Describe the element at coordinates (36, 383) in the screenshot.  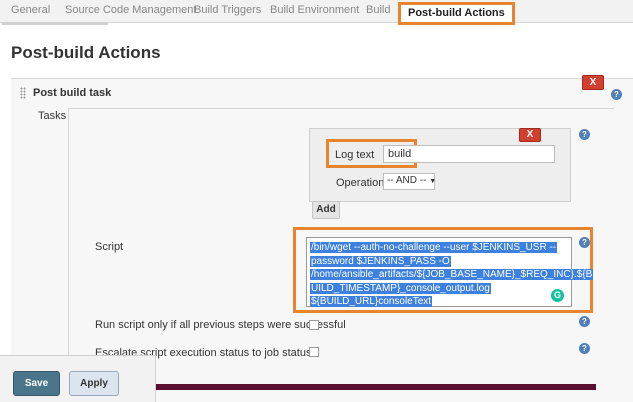
I see `save-button: Save` at that location.